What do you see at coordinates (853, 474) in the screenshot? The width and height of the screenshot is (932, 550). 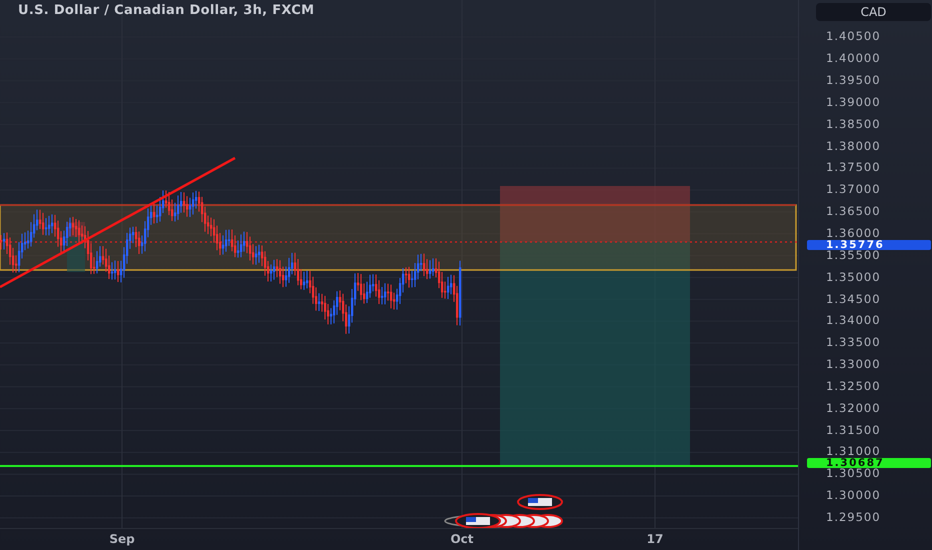 I see `price-axis-label: 1.30500` at bounding box center [853, 474].